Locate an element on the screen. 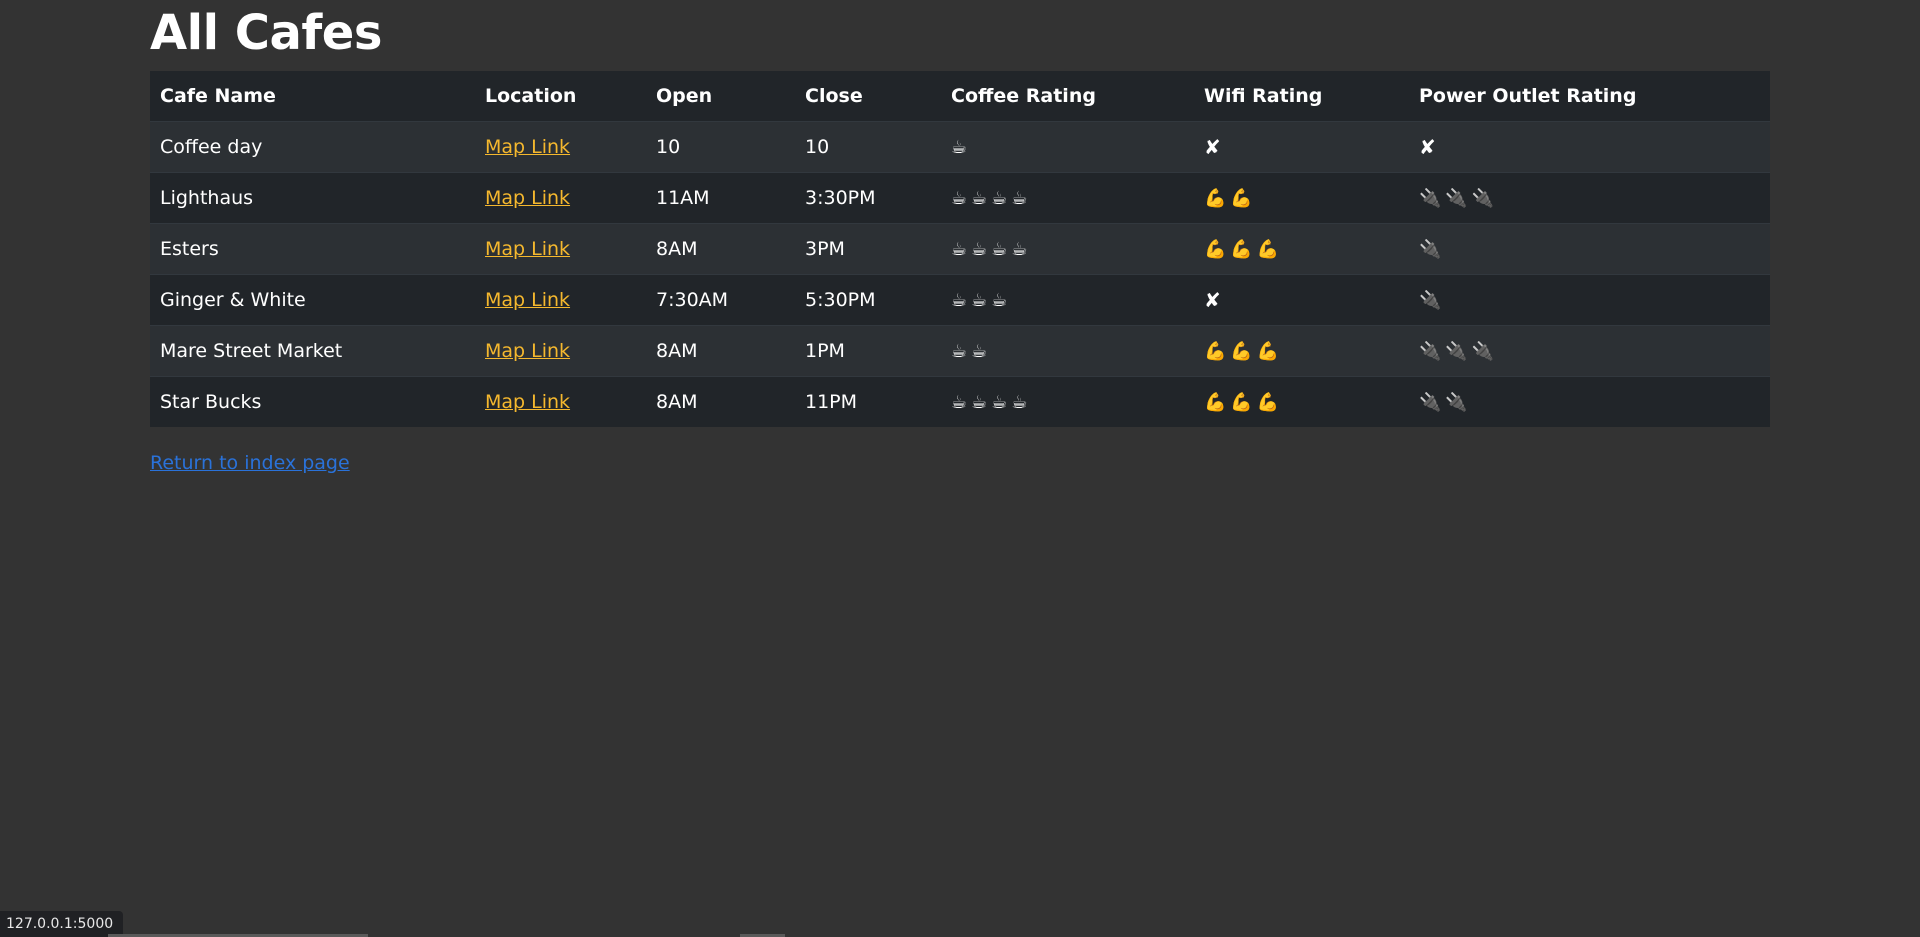  table-row: Star Bucks Map Link 8AM 11PM ☕☕☕☕ 💪💪💪 🔌🔌 is located at coordinates (960, 401).